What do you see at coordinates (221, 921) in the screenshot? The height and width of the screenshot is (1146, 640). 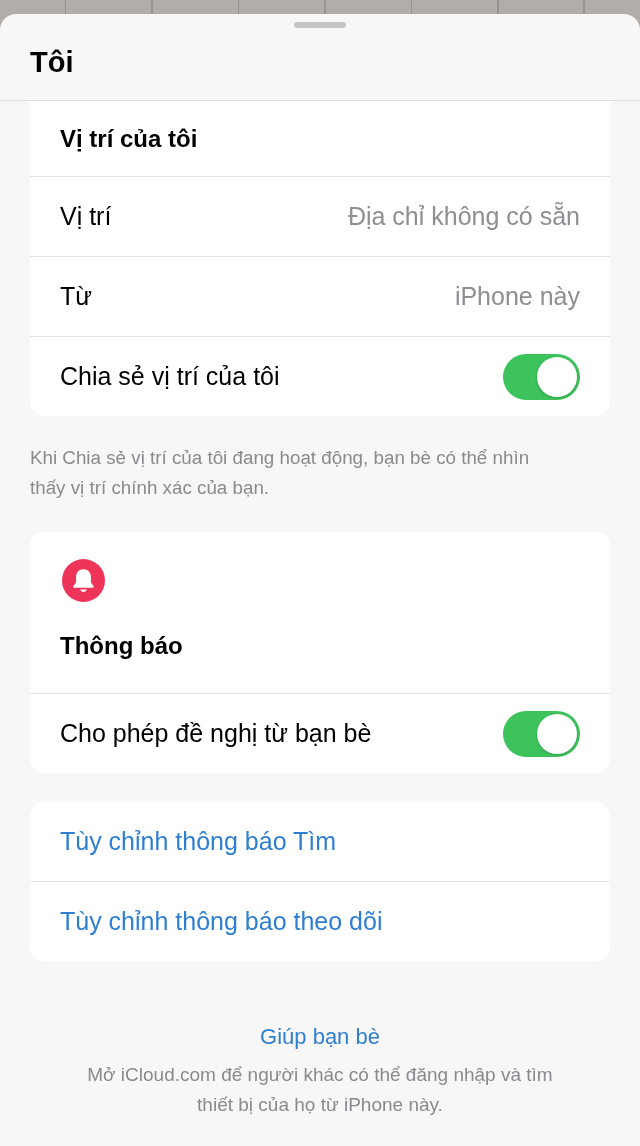 I see `settings-link: Tùy chỉnh thông báo theo dõi` at bounding box center [221, 921].